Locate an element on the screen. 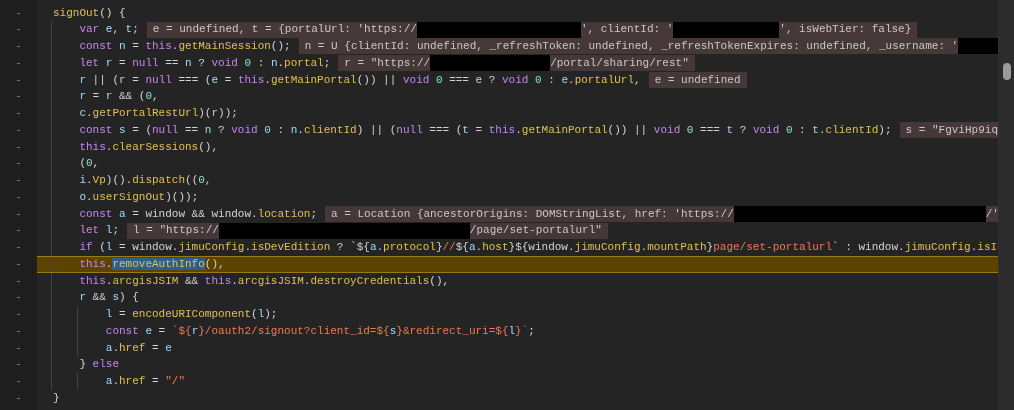 This screenshot has height=410, width=1014. hint-text: a = Location {ancestorOrigins: DOMStringList, href: 'https:// is located at coordinates (532, 214).